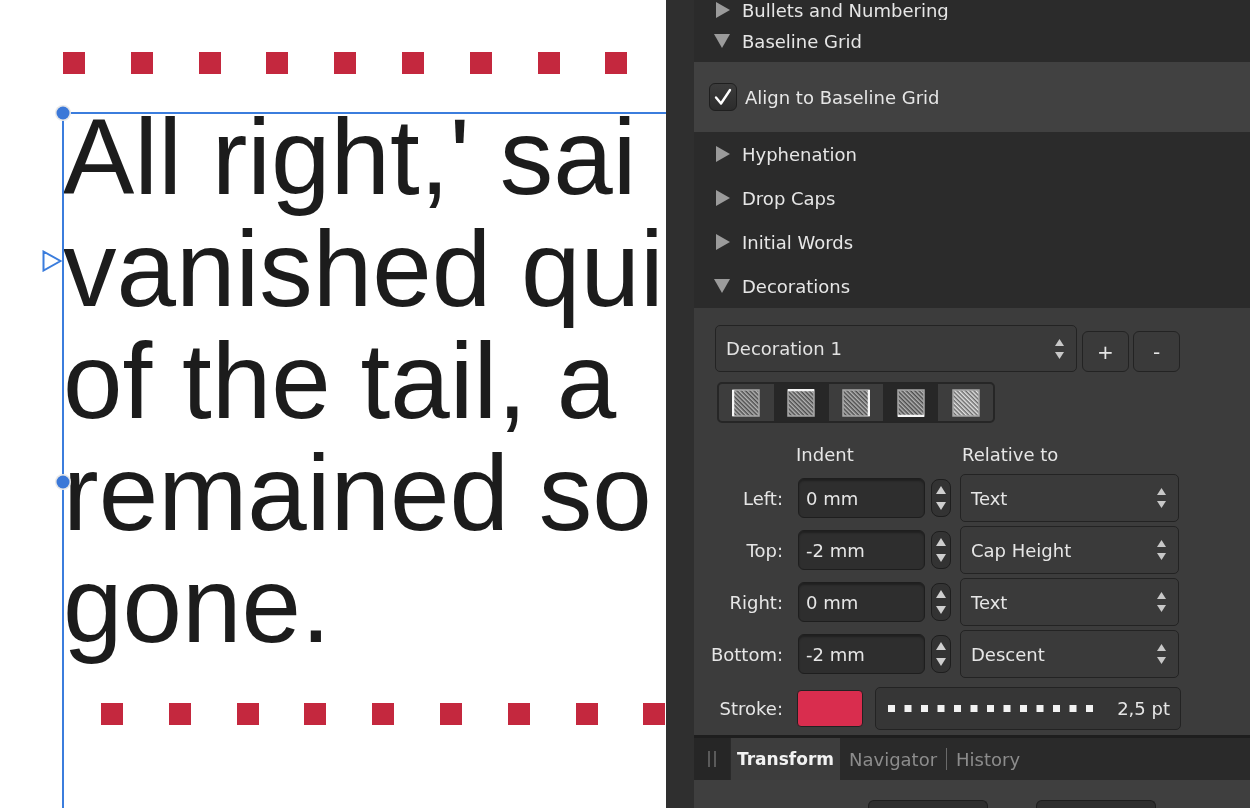 The height and width of the screenshot is (808, 1250). Describe the element at coordinates (972, 198) in the screenshot. I see `section-header: Drop Caps` at that location.